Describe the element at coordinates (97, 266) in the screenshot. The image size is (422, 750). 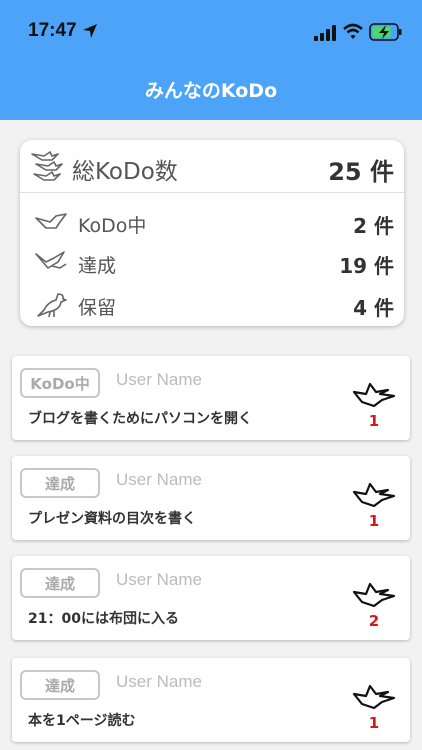
I see `summary-row-label: 達成` at that location.